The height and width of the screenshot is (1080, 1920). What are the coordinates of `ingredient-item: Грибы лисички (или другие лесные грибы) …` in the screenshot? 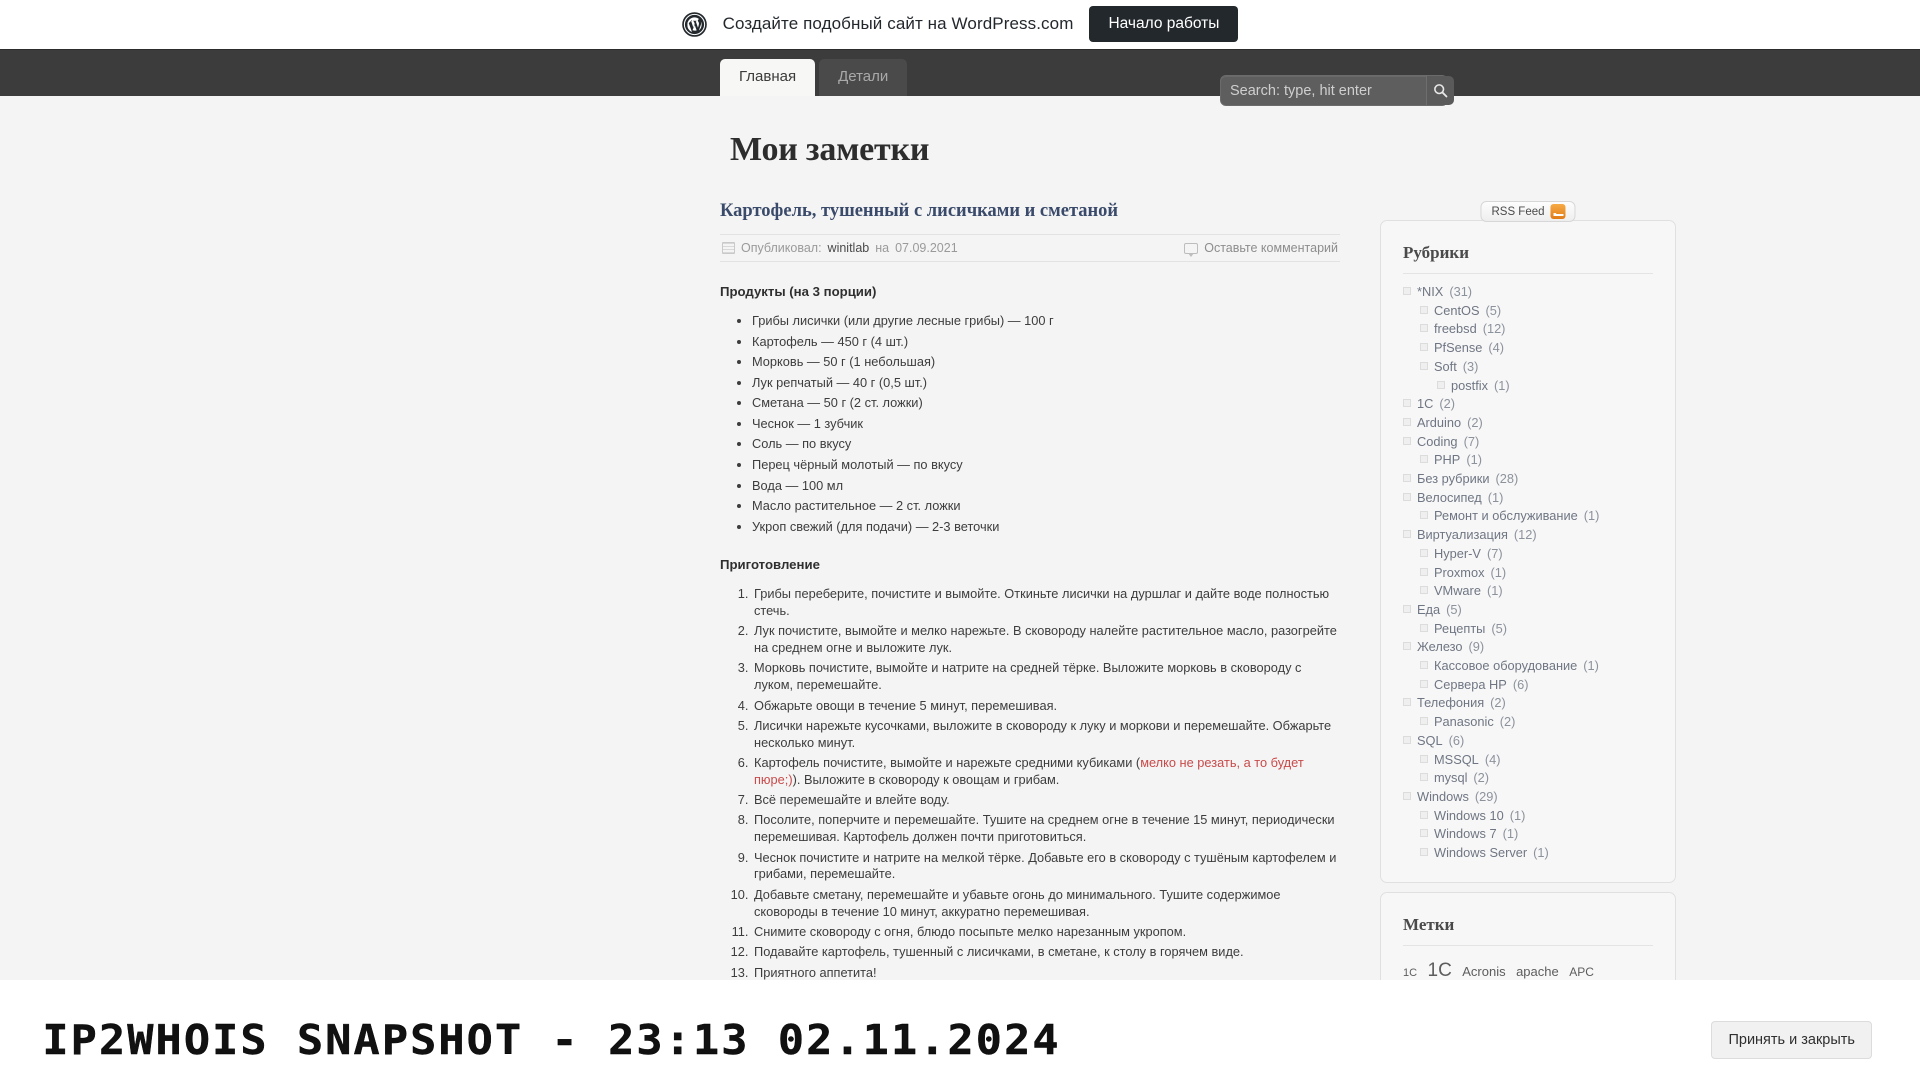 It's located at (1046, 321).